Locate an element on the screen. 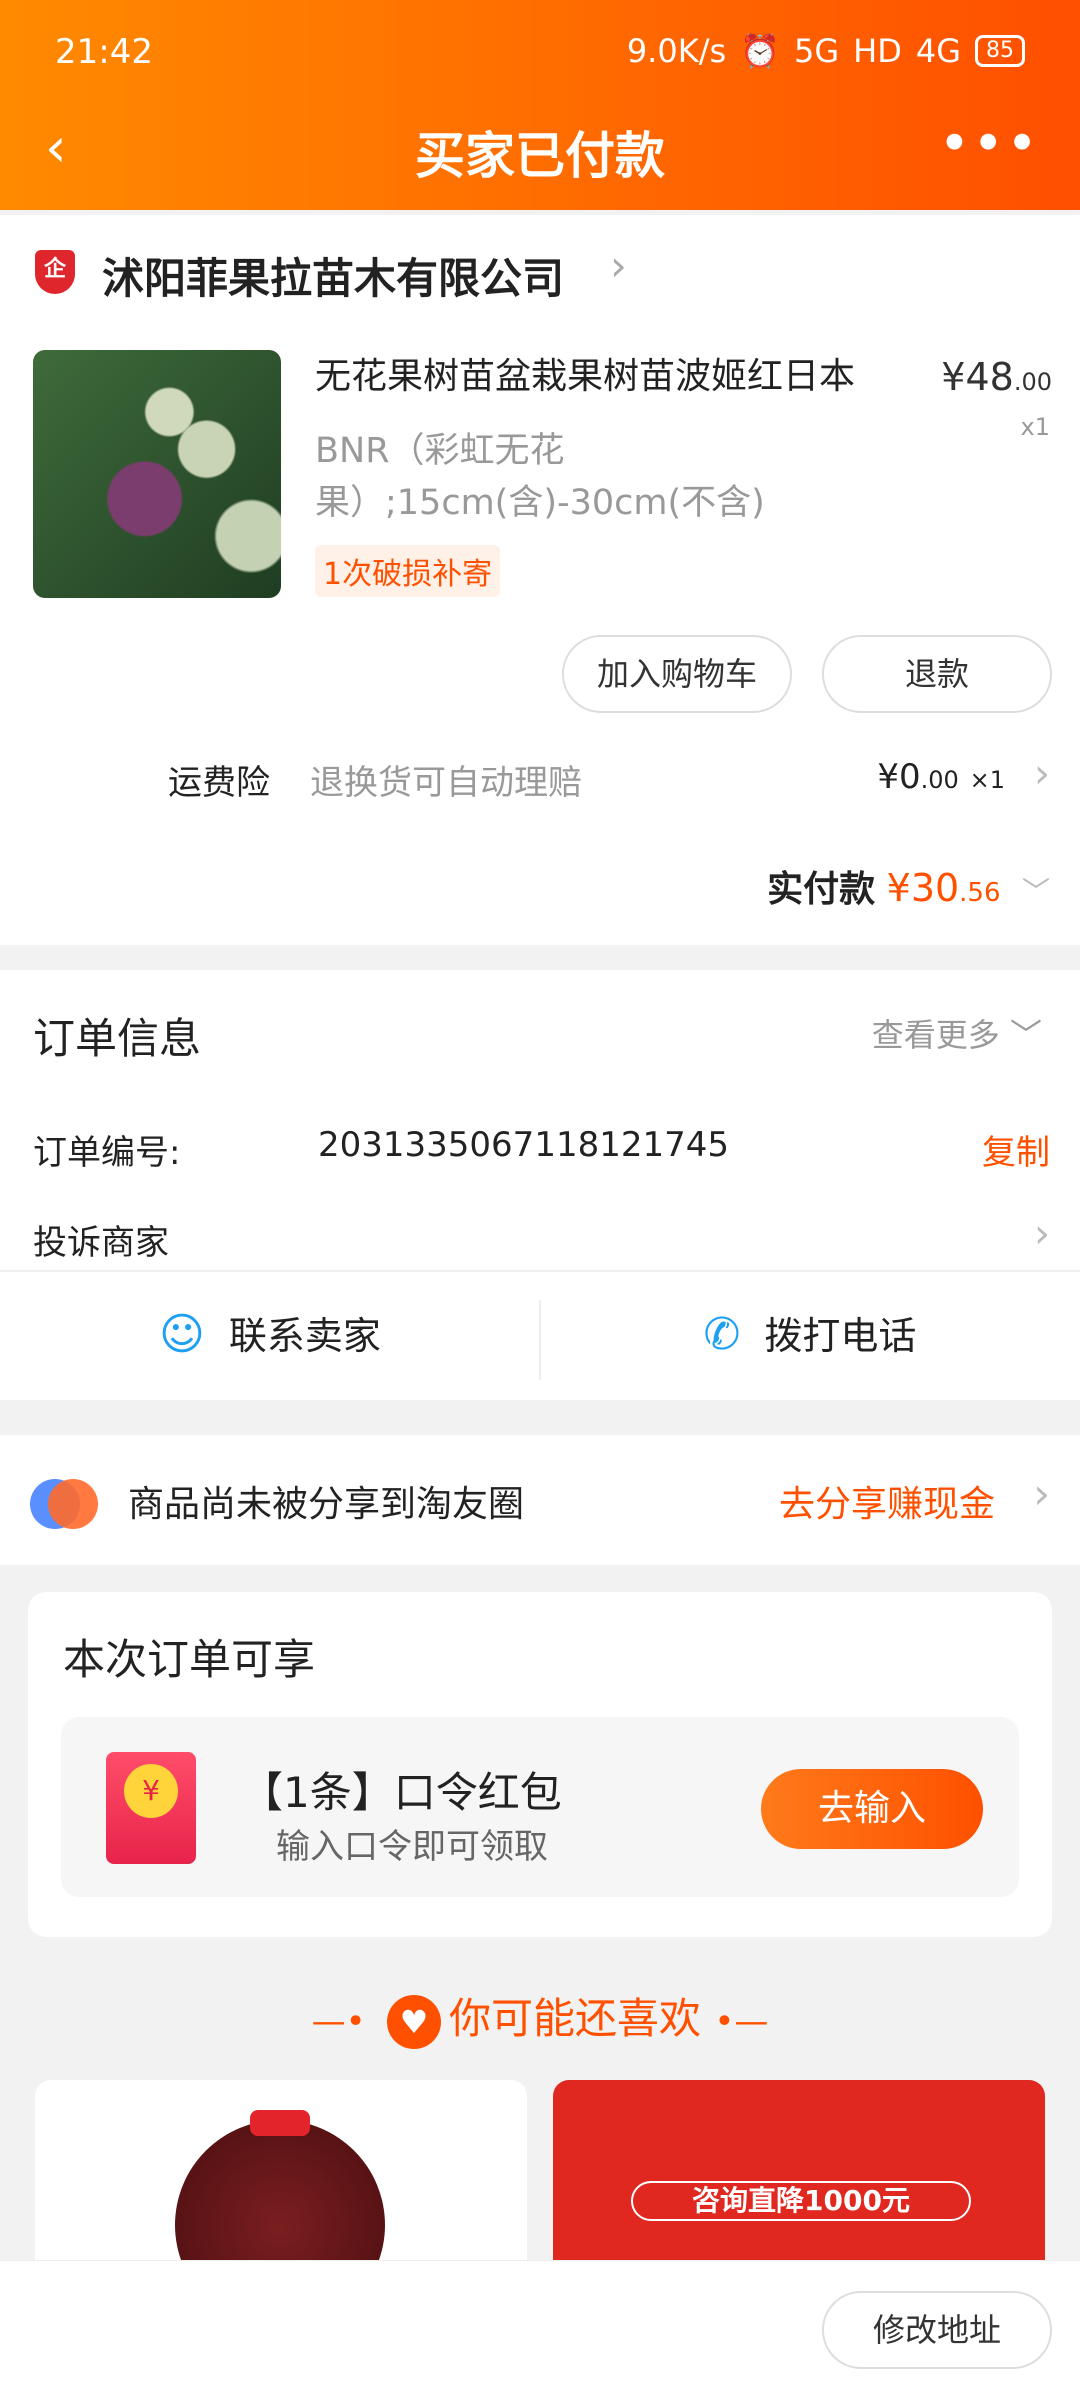 The image size is (1080, 2400). page-title: 买家已付款 is located at coordinates (540, 156).